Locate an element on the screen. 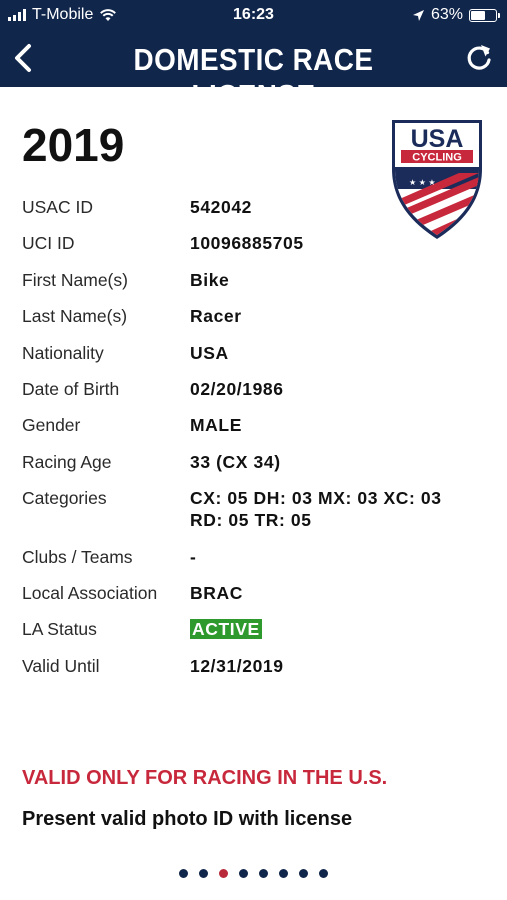 The height and width of the screenshot is (900, 507). date-of-birth-label: Date of Birth is located at coordinates (71, 388).